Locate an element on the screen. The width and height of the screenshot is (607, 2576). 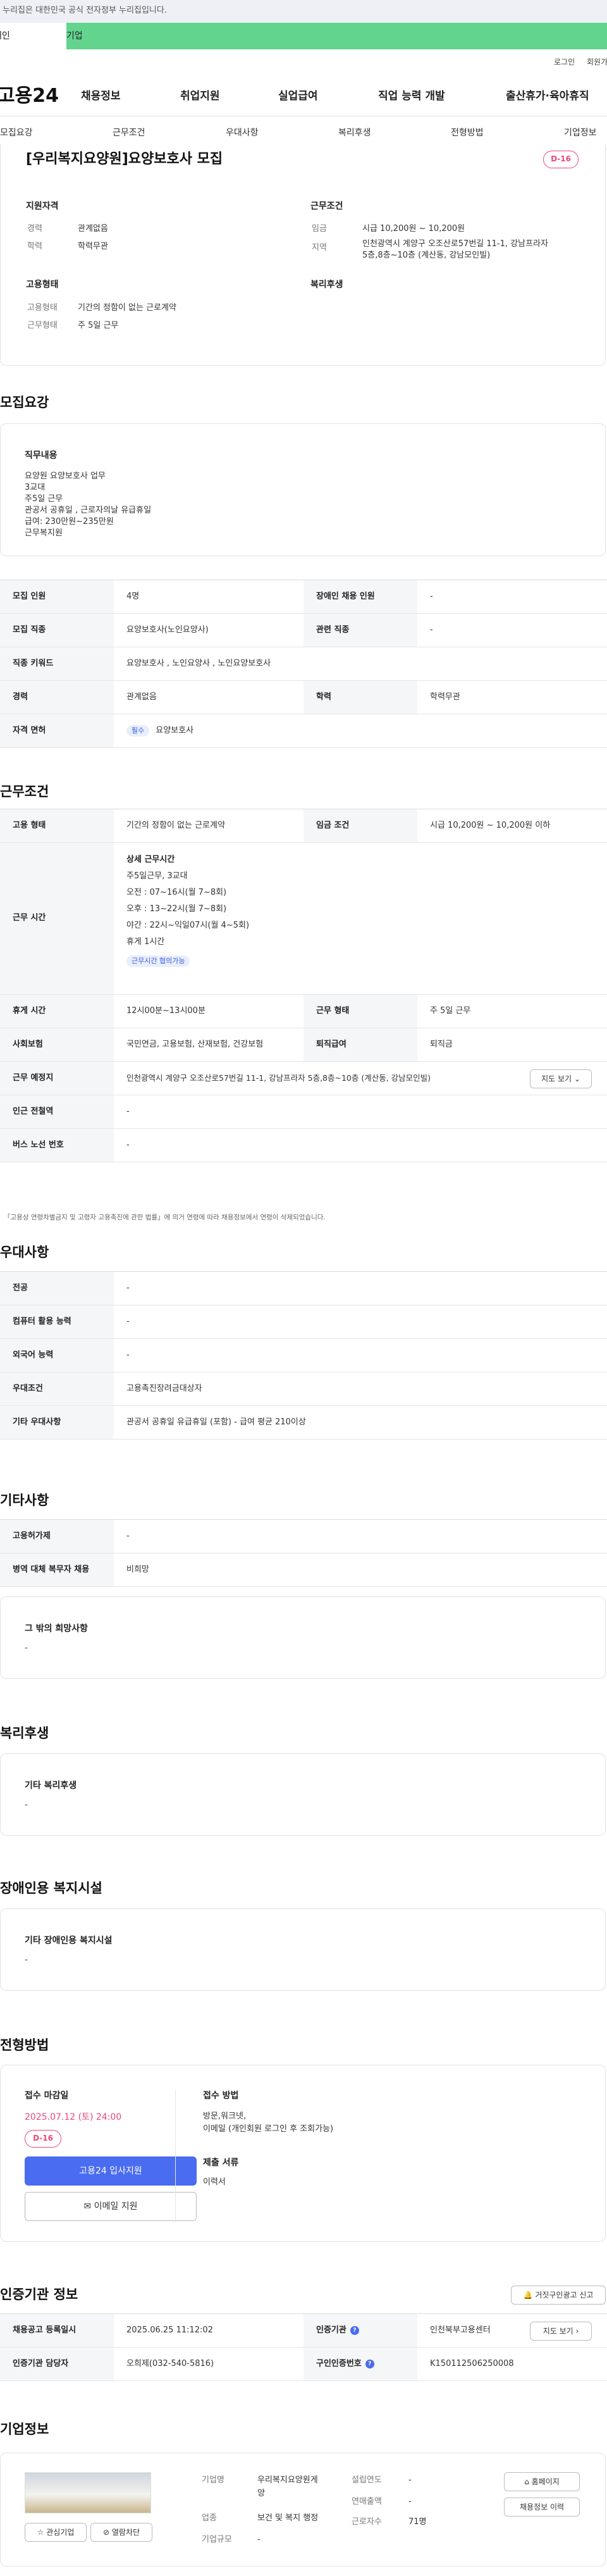
gov-notice-text: 이 누리집은 대한민국 공식 전자정부 누리집입니다. is located at coordinates (84, 10).